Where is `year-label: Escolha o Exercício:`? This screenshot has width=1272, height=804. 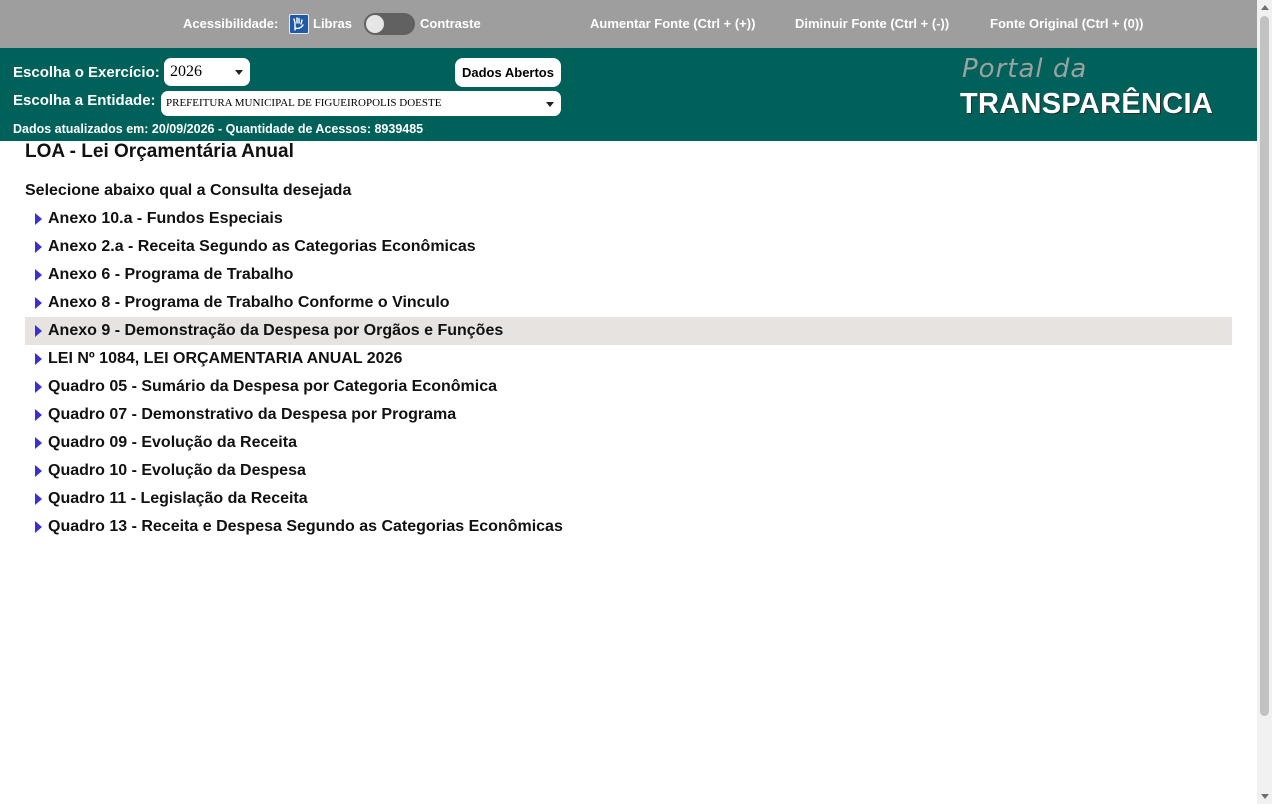
year-label: Escolha o Exercício: is located at coordinates (86, 72).